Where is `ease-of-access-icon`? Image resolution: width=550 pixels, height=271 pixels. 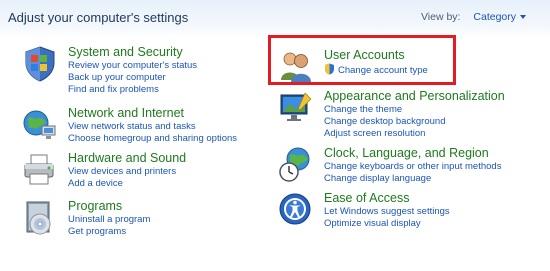 ease-of-access-icon is located at coordinates (296, 210).